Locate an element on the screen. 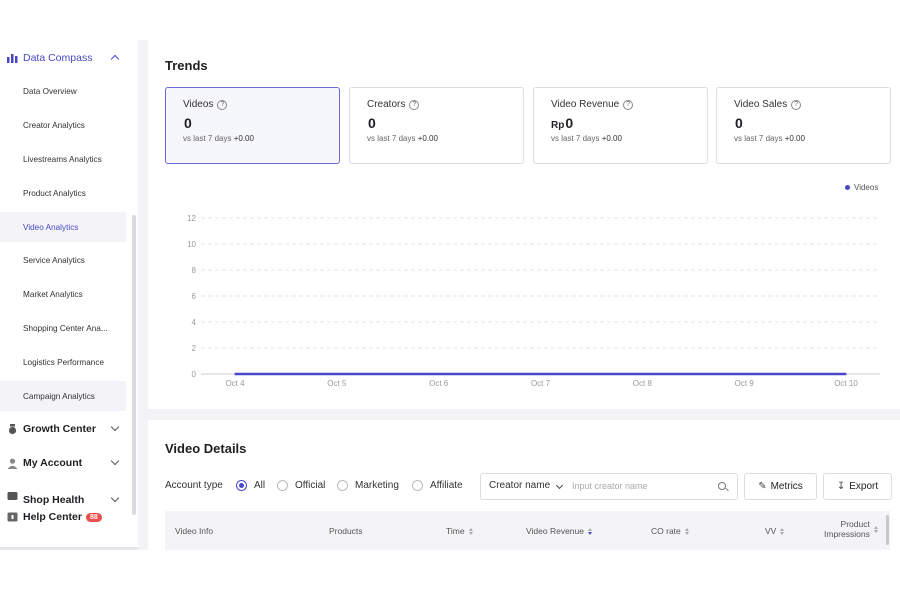  sidebar-item-logistics-performance: Logistics Performance is located at coordinates (63, 362).